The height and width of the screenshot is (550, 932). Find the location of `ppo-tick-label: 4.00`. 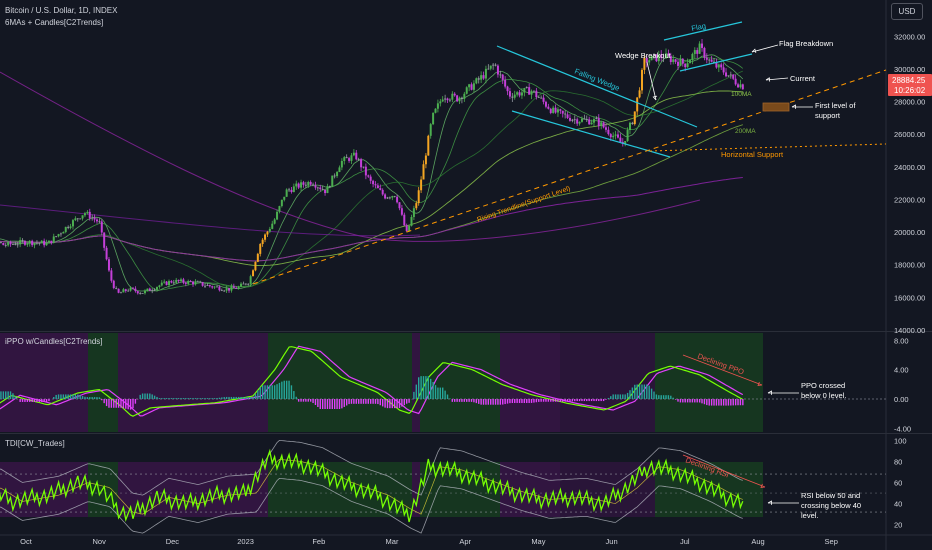

ppo-tick-label: 4.00 is located at coordinates (901, 370).